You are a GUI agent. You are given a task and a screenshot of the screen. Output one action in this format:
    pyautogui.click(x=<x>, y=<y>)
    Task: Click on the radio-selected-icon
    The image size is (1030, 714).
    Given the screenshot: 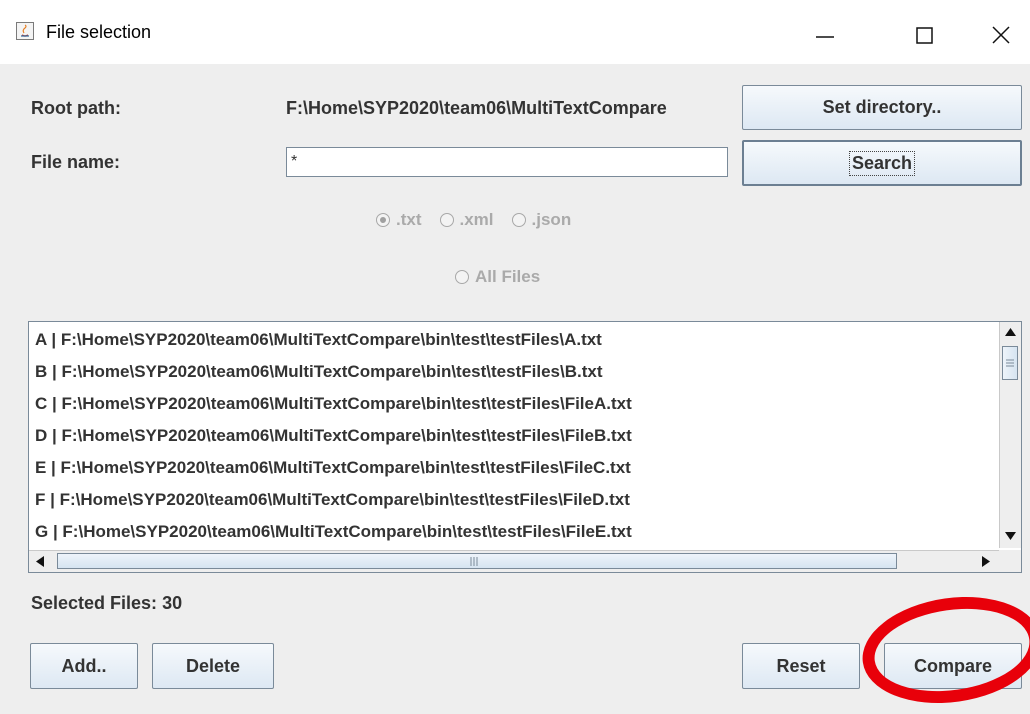 What is the action you would take?
    pyautogui.click(x=383, y=220)
    